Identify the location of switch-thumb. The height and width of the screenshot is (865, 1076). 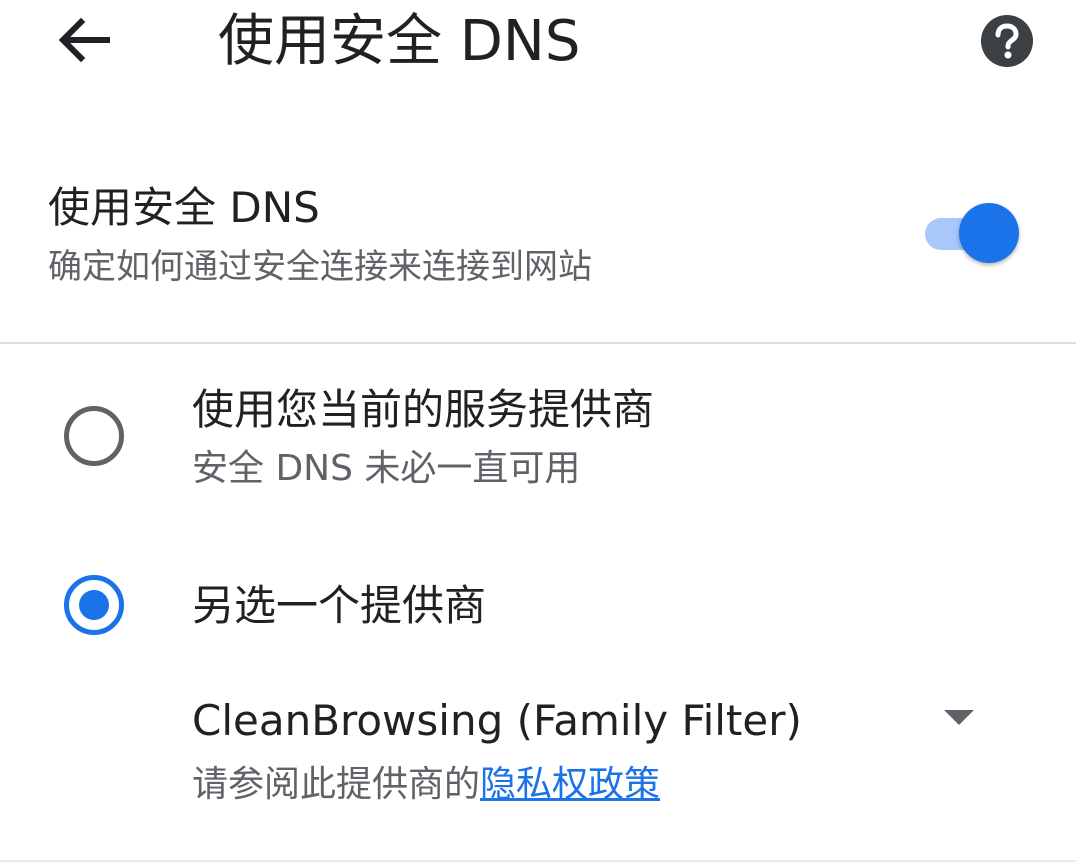
(989, 233).